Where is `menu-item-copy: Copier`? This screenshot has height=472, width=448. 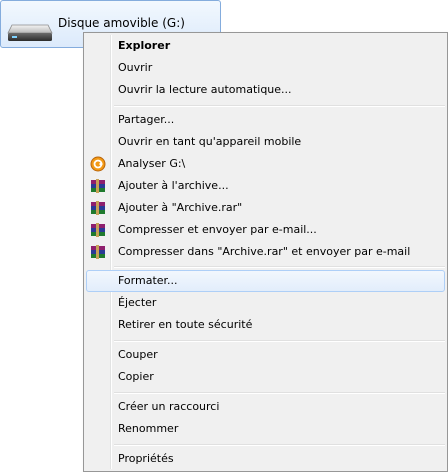
menu-item-copy: Copier is located at coordinates (265, 377).